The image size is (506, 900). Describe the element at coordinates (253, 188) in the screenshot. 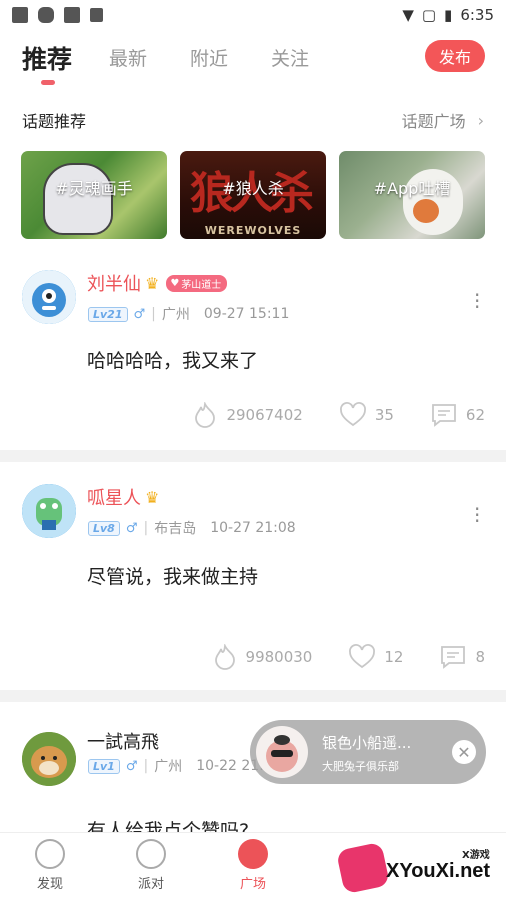

I see `topic-card-label: #狼人杀` at that location.